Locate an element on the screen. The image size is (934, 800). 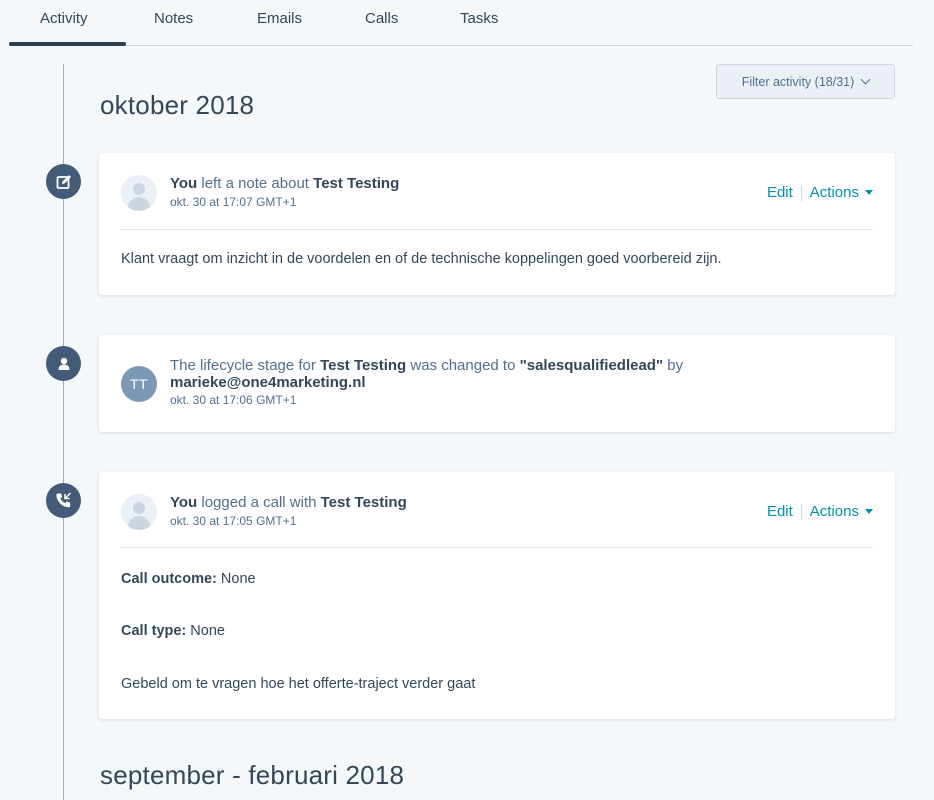
call-type: Call type: None is located at coordinates (173, 631).